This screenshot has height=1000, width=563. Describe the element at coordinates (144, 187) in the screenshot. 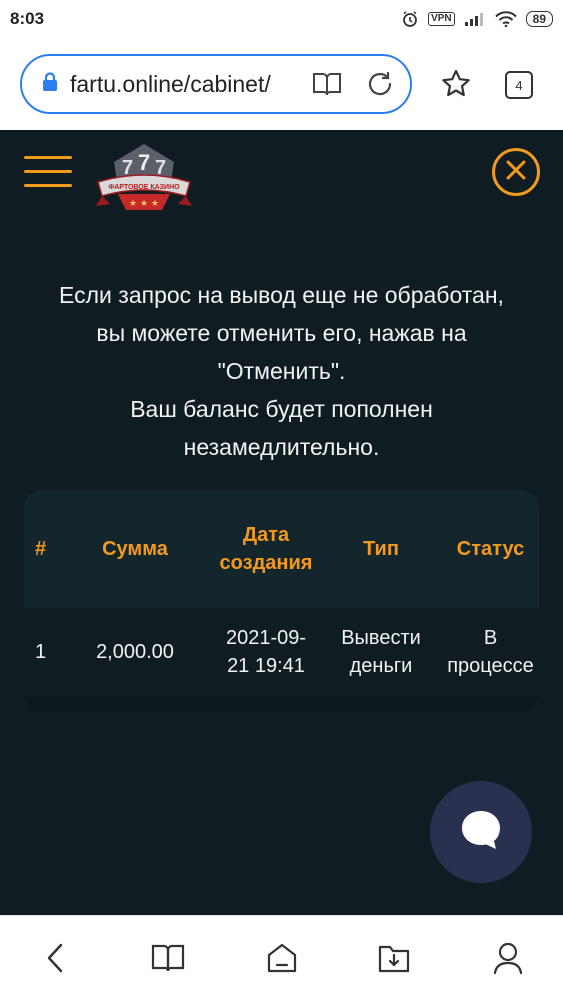

I see `logo-text: ФАРТОВОЕ КАЗИНО` at that location.